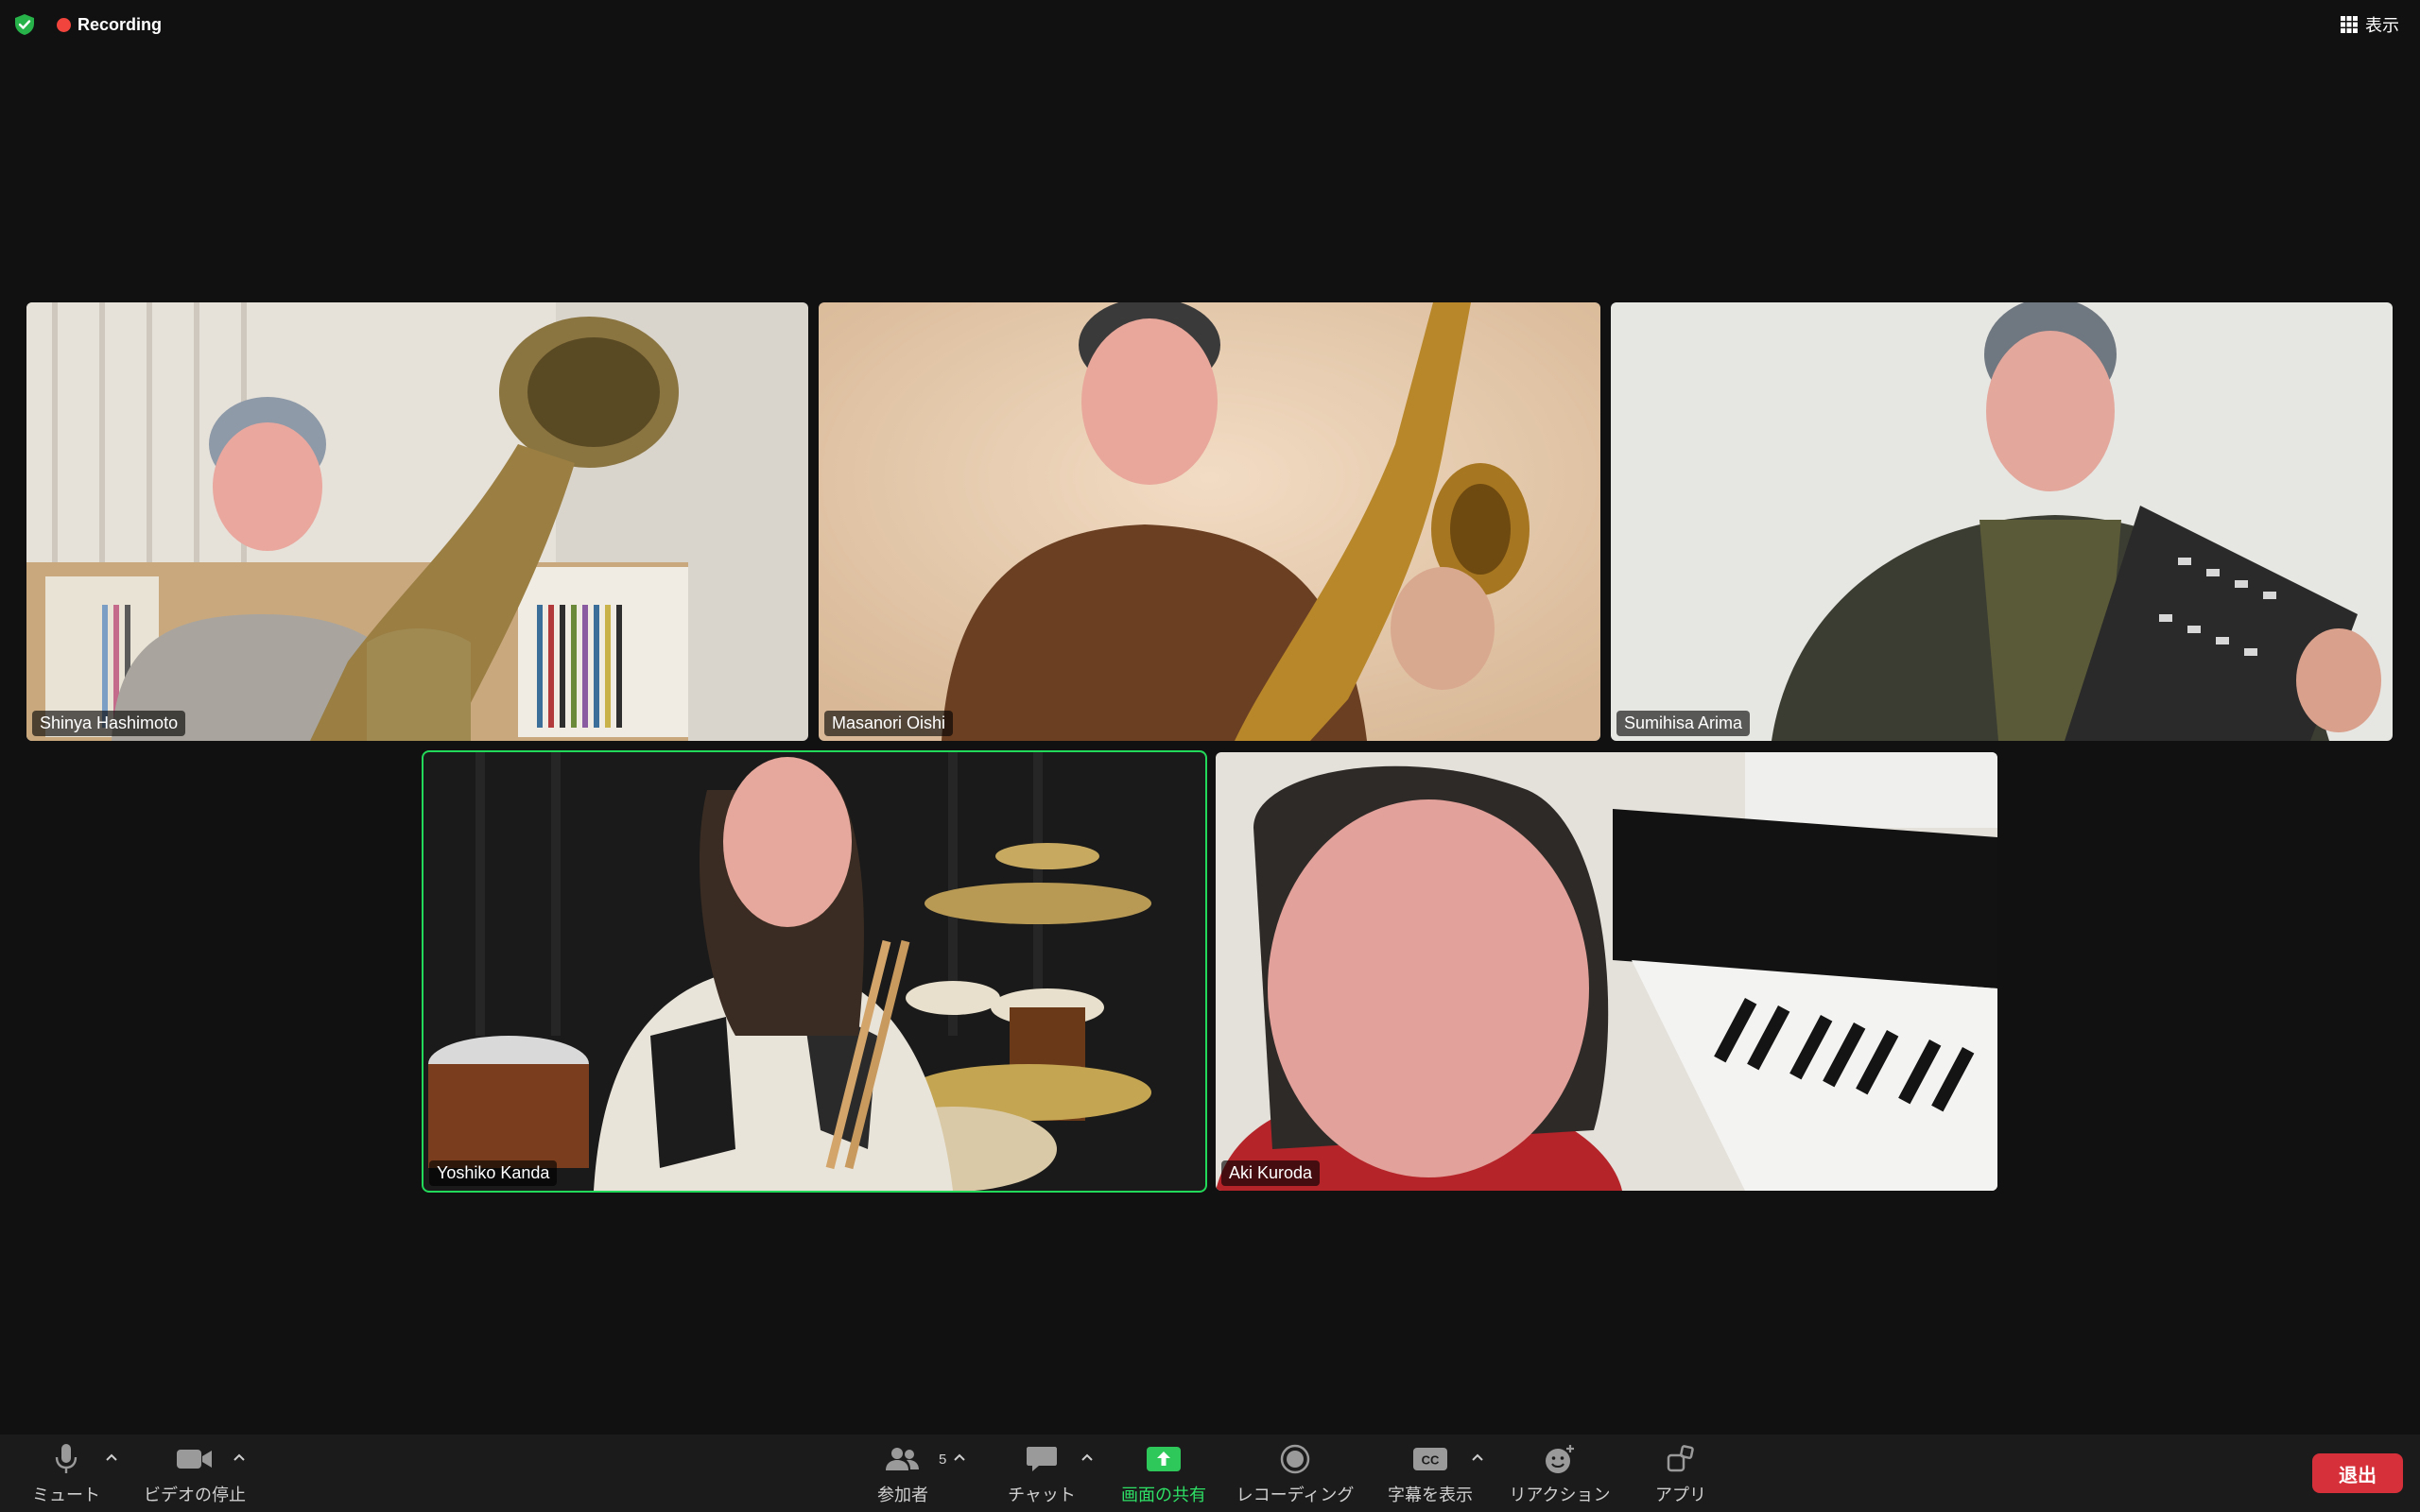 Image resolution: width=2420 pixels, height=1512 pixels. Describe the element at coordinates (2382, 25) in the screenshot. I see `view-label: 表示` at that location.